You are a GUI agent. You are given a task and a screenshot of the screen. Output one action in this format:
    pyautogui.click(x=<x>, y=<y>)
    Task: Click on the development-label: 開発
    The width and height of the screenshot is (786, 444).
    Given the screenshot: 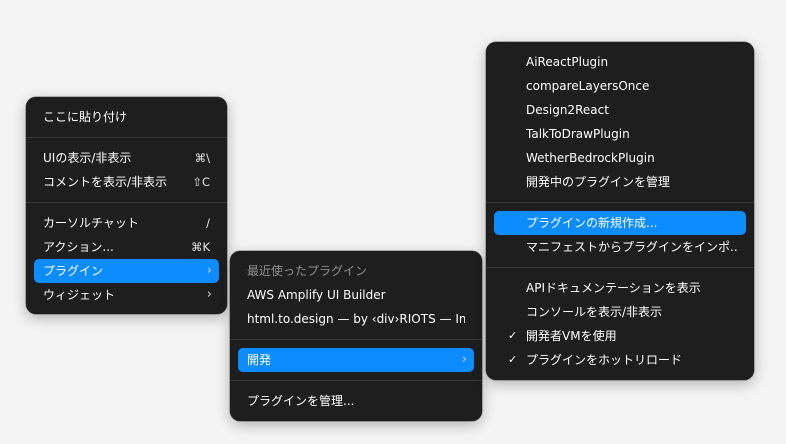 What is the action you would take?
    pyautogui.click(x=259, y=360)
    